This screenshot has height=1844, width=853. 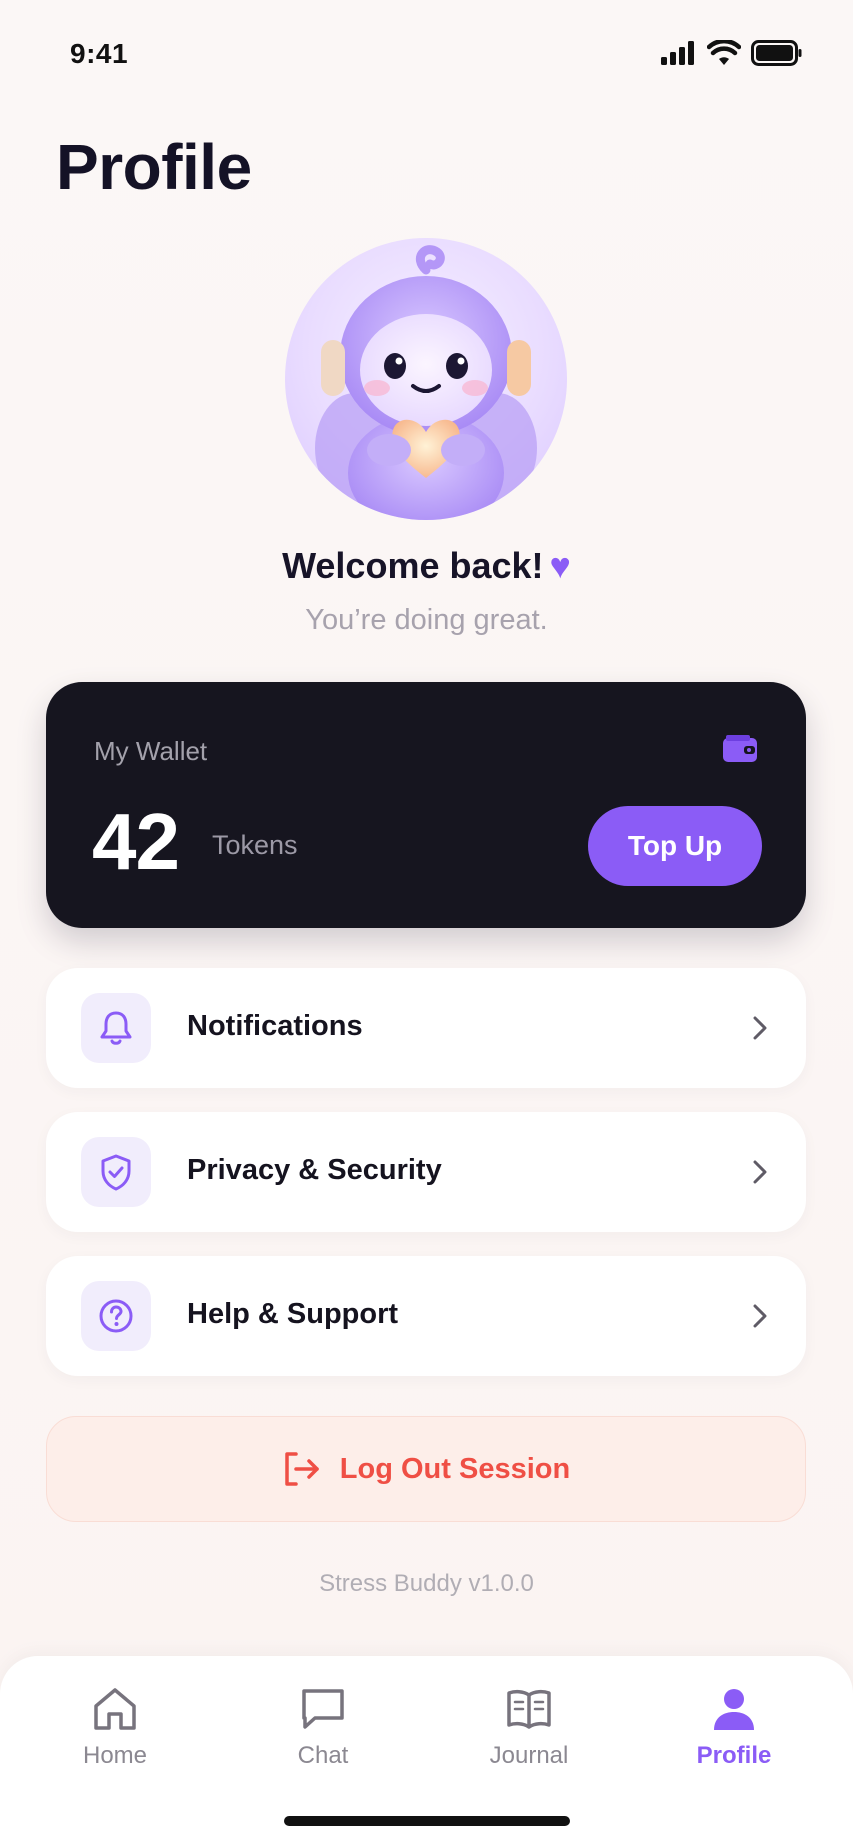 What do you see at coordinates (675, 846) in the screenshot?
I see `top-up-button: Top Up` at bounding box center [675, 846].